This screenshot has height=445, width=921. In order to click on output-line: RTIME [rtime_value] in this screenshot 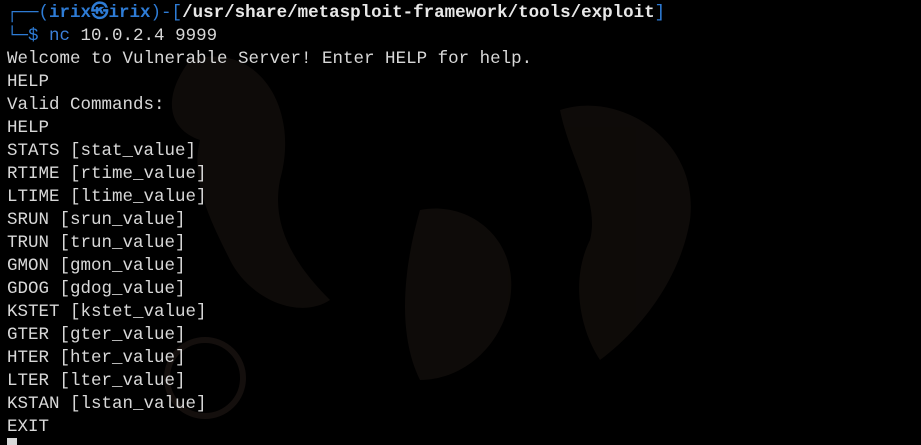, I will do `click(107, 174)`.